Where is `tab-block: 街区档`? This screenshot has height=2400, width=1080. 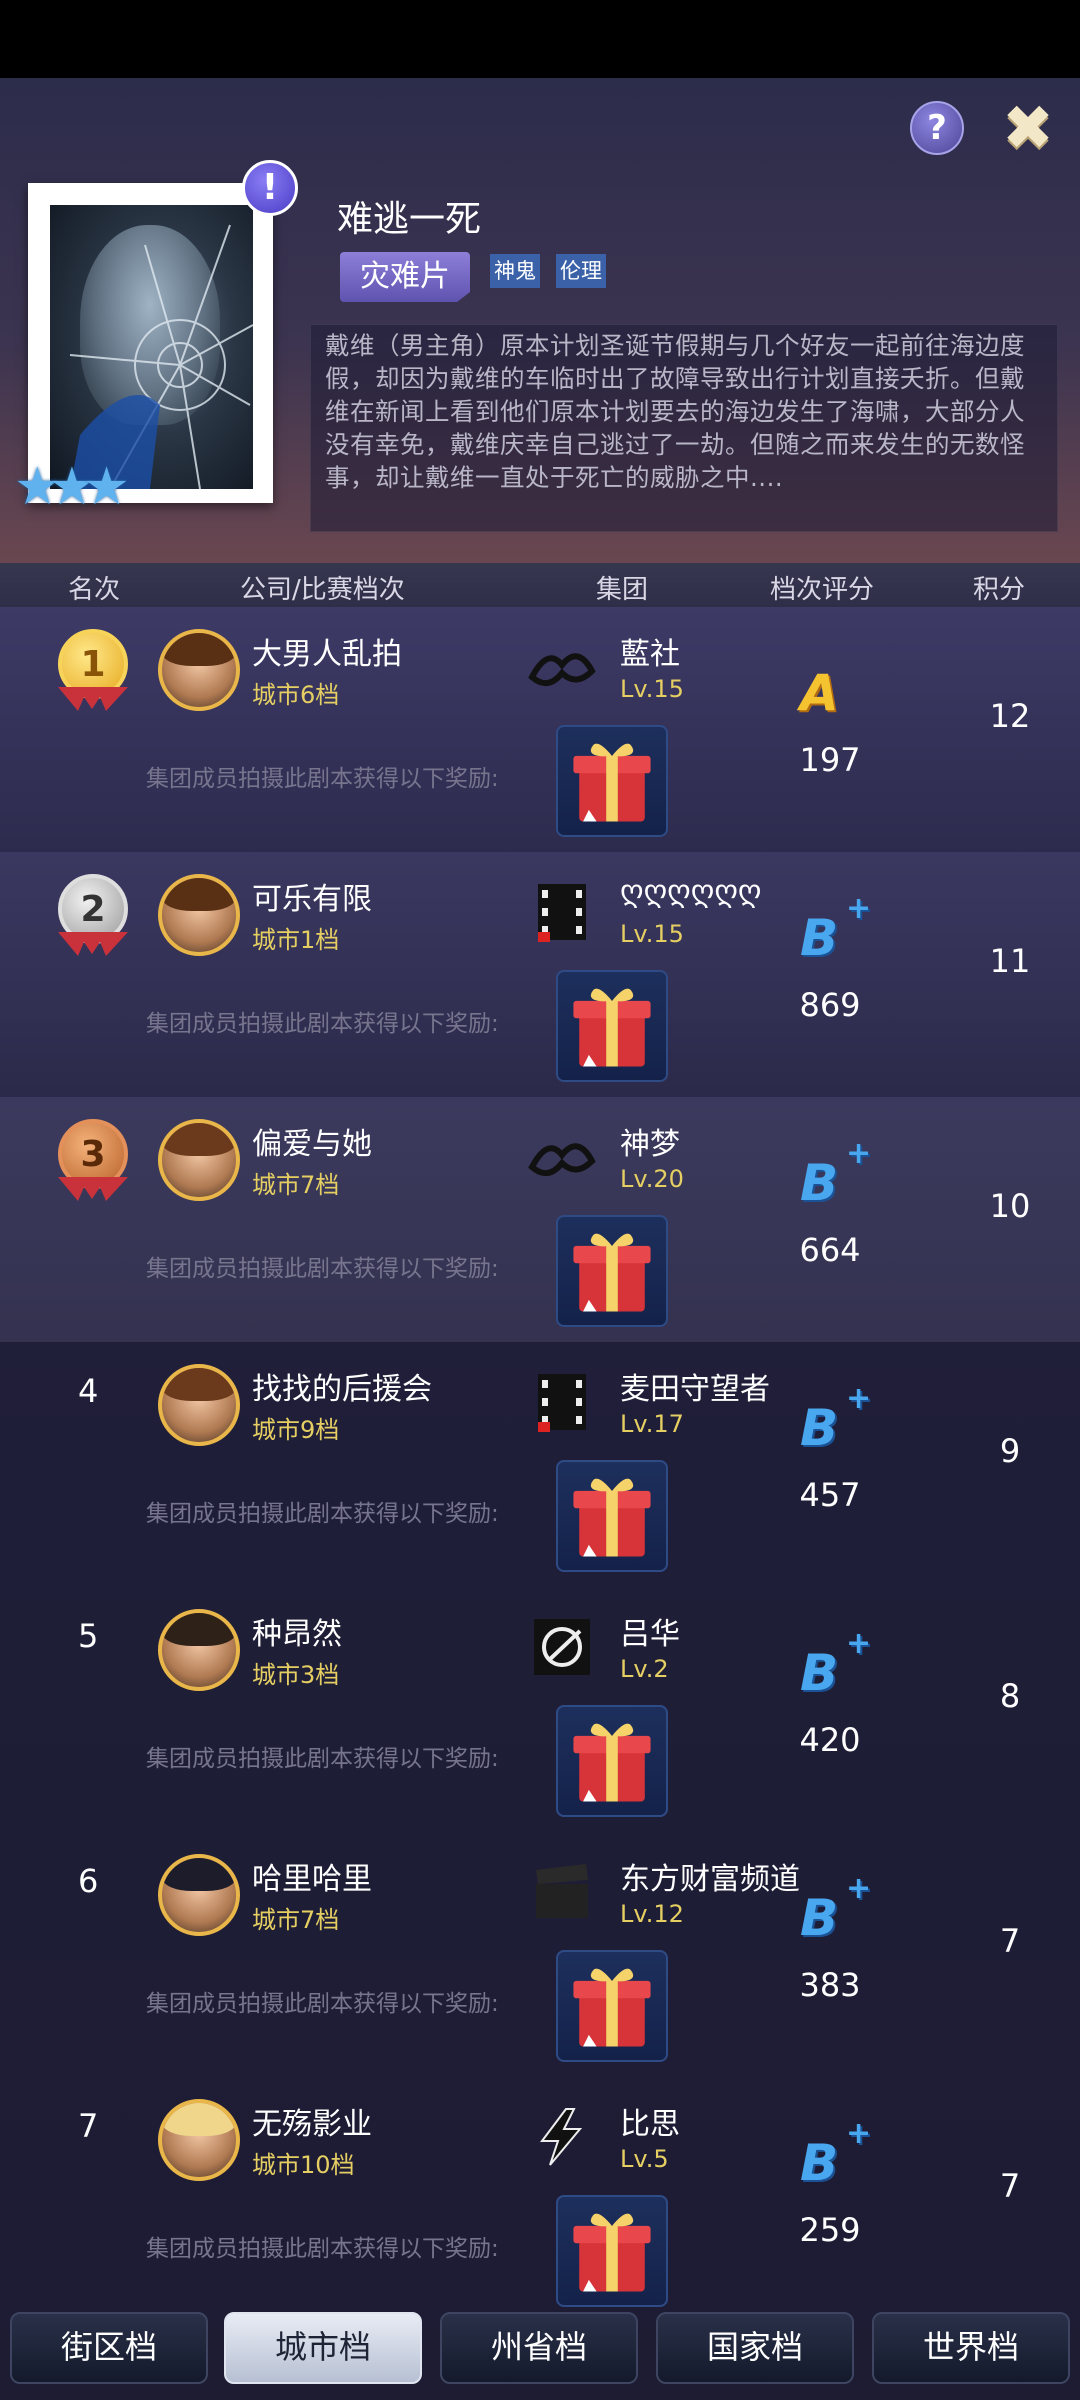
tab-block: 街区档 is located at coordinates (109, 2348).